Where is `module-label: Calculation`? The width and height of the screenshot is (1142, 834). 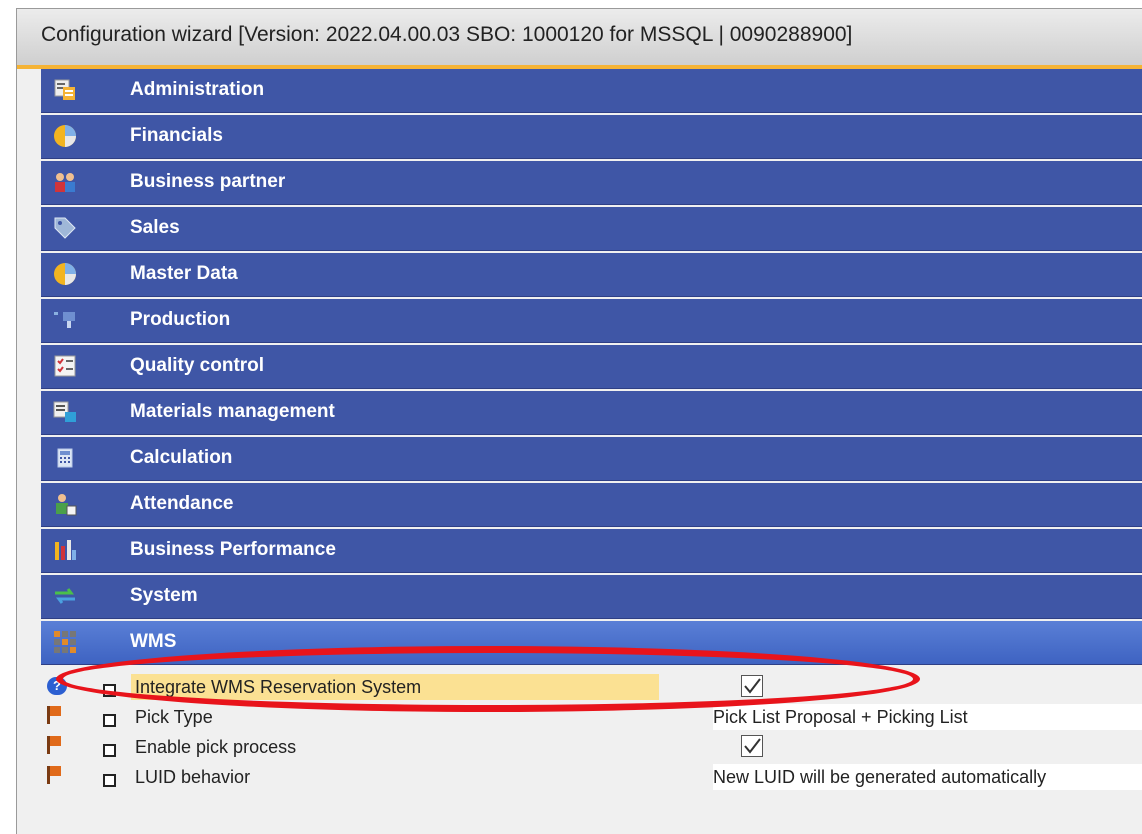 module-label: Calculation is located at coordinates (181, 457).